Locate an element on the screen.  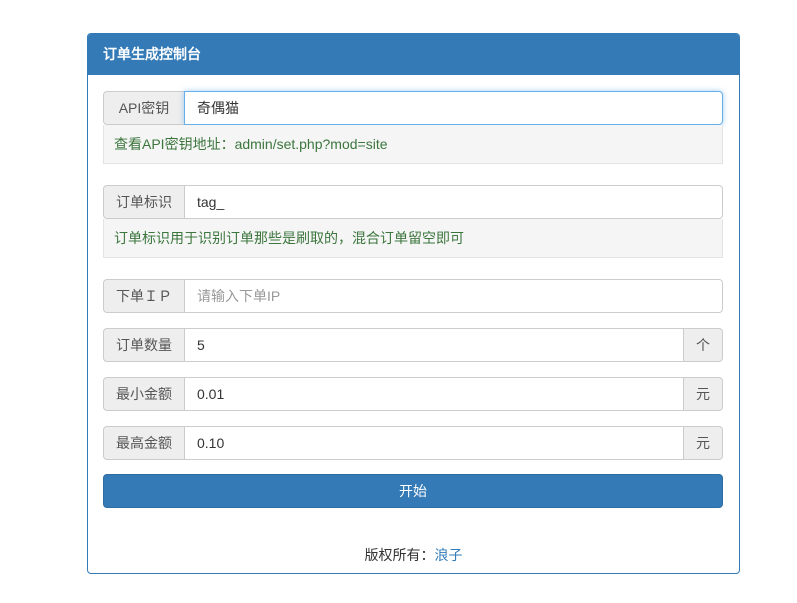
start-button: 开始 is located at coordinates (413, 491).